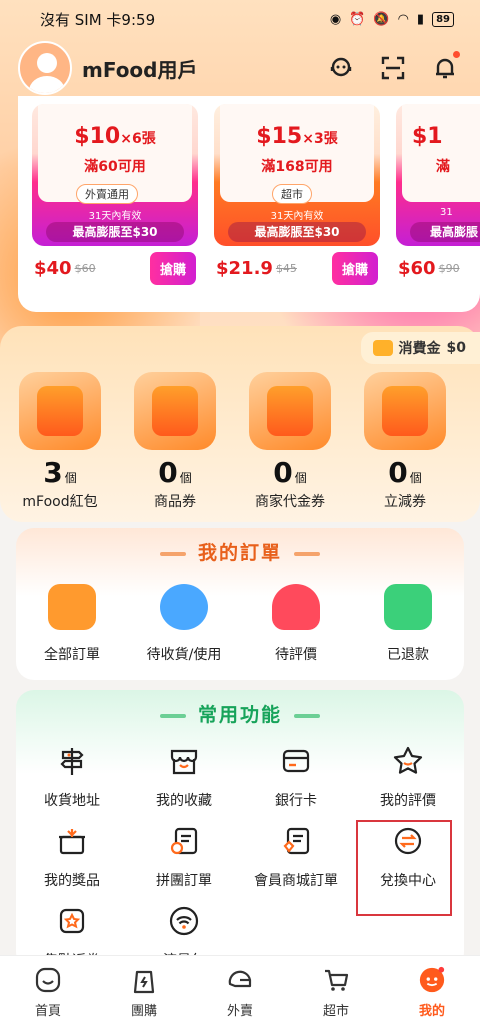  What do you see at coordinates (184, 921) in the screenshot?
I see `wifi-icon` at bounding box center [184, 921].